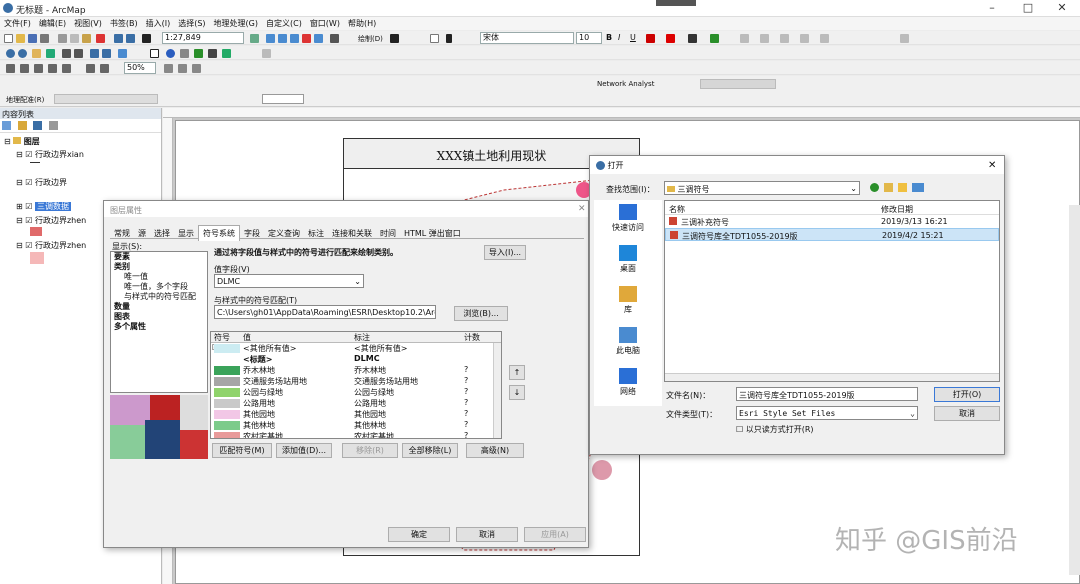 This screenshot has width=1080, height=584. I want to click on layout-pan-icon, so click(38, 68).